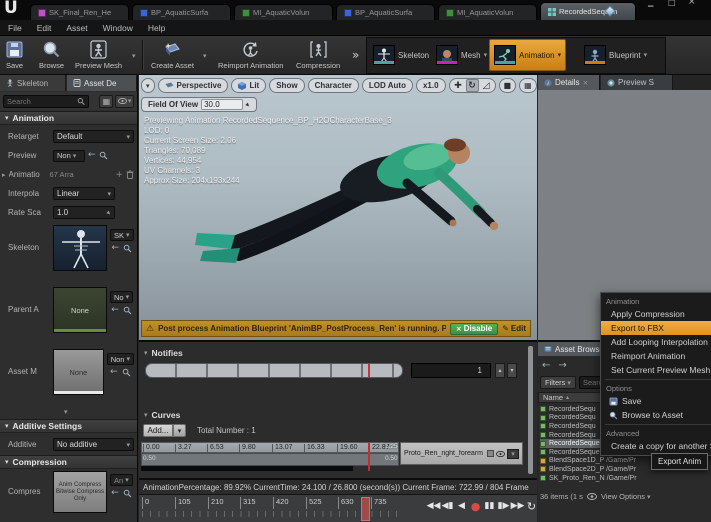 The height and width of the screenshot is (522, 711). What do you see at coordinates (626, 496) in the screenshot?
I see `view-options-button: View Options ▾` at bounding box center [626, 496].